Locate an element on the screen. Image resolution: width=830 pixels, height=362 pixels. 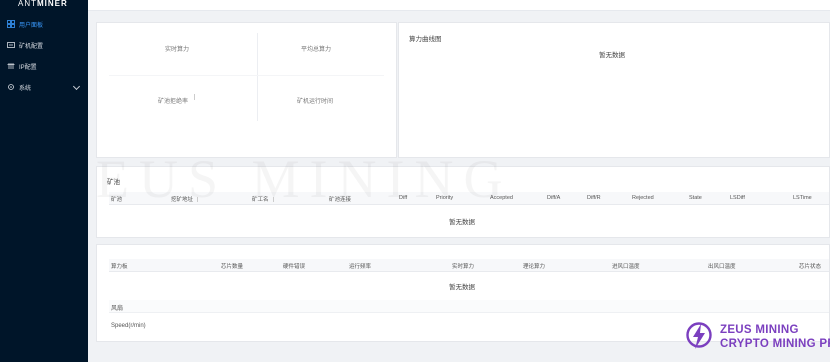
lightning-bolt-icon is located at coordinates (699, 335).